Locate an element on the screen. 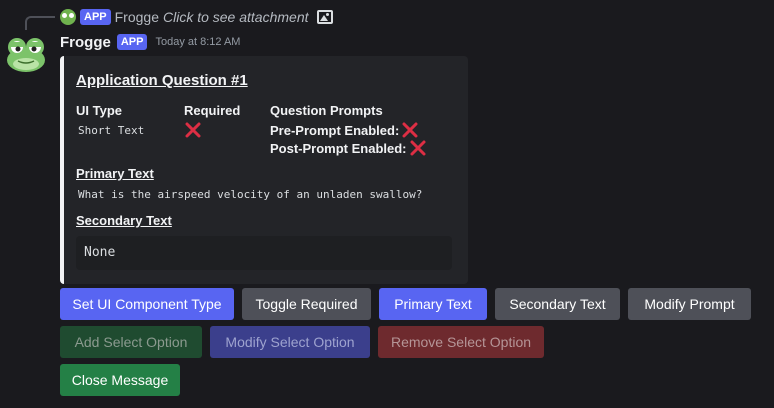 The height and width of the screenshot is (408, 774). reply-preview: APP Frogge Click to see attachment is located at coordinates (196, 17).